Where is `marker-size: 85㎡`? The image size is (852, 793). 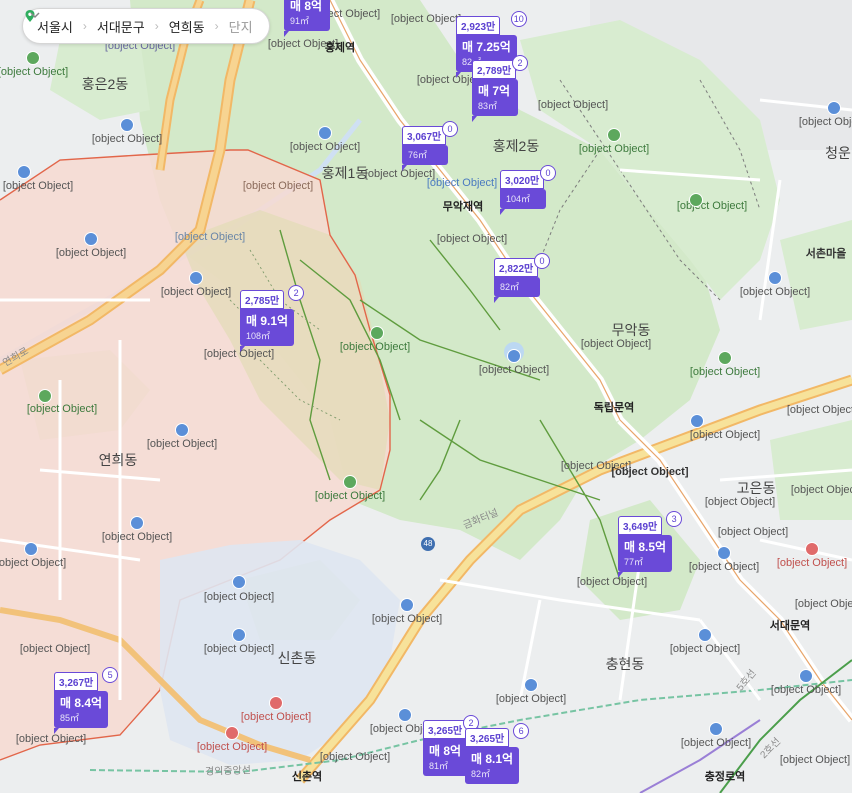 marker-size: 85㎡ is located at coordinates (70, 718).